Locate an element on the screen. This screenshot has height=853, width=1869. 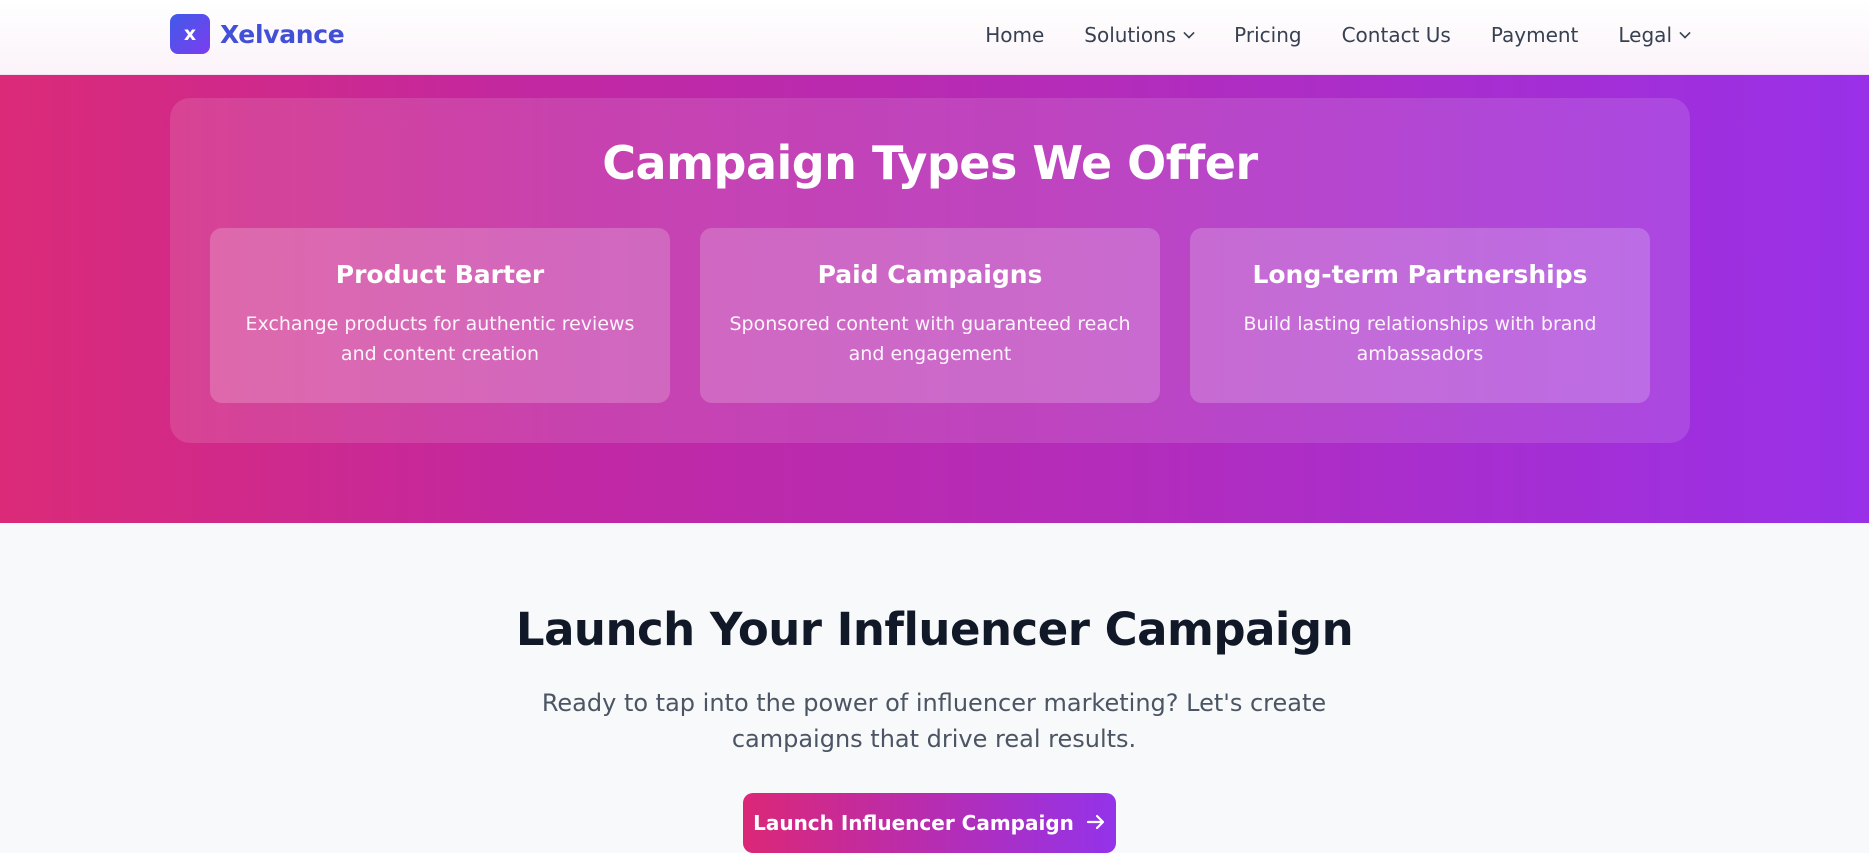
nav-contact-label: Contact Us is located at coordinates (1396, 35).